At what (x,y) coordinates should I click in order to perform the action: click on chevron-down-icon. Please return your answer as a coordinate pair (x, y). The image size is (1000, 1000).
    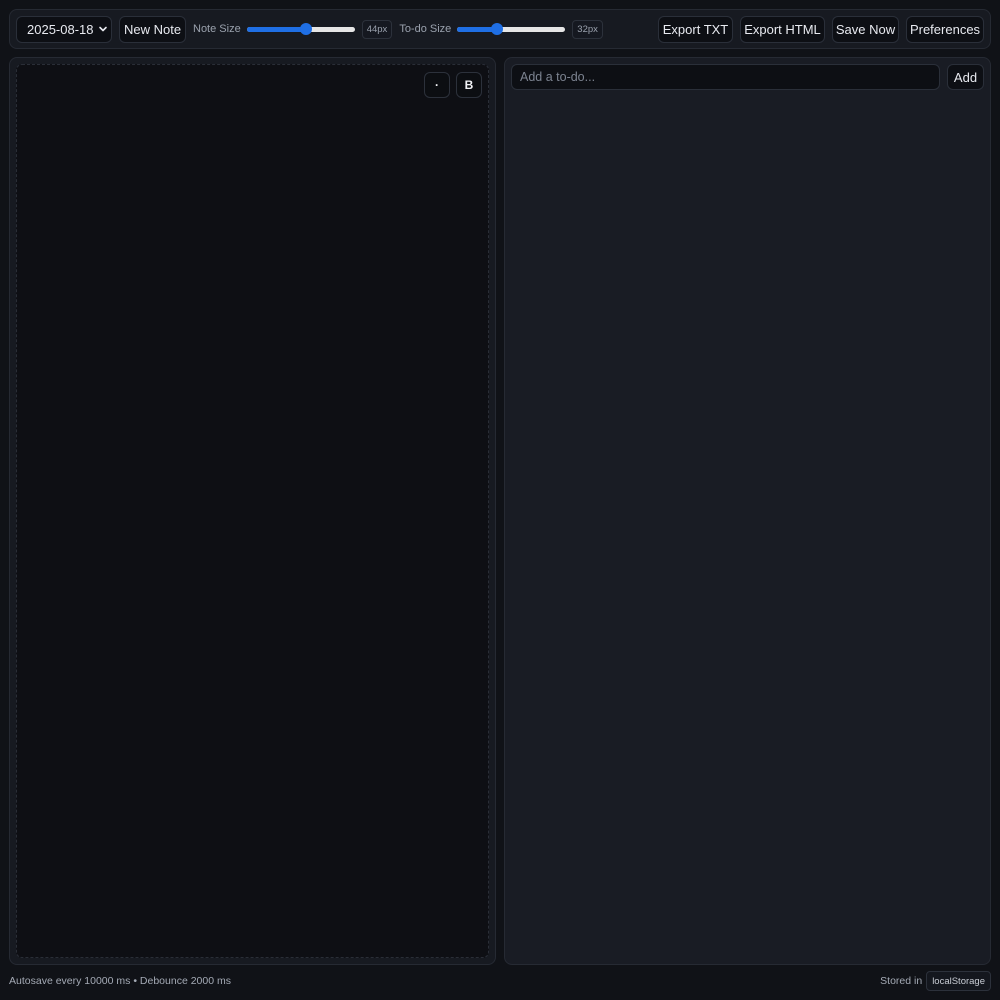
    Looking at the image, I should click on (103, 29).